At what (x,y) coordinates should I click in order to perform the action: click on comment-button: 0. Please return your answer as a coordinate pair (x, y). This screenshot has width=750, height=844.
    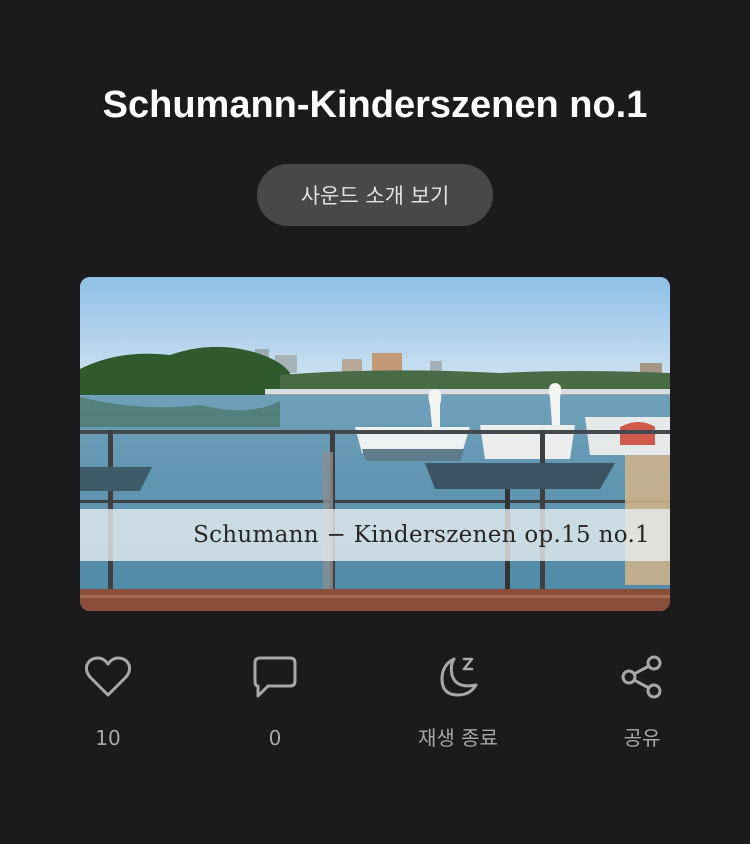
    Looking at the image, I should click on (275, 700).